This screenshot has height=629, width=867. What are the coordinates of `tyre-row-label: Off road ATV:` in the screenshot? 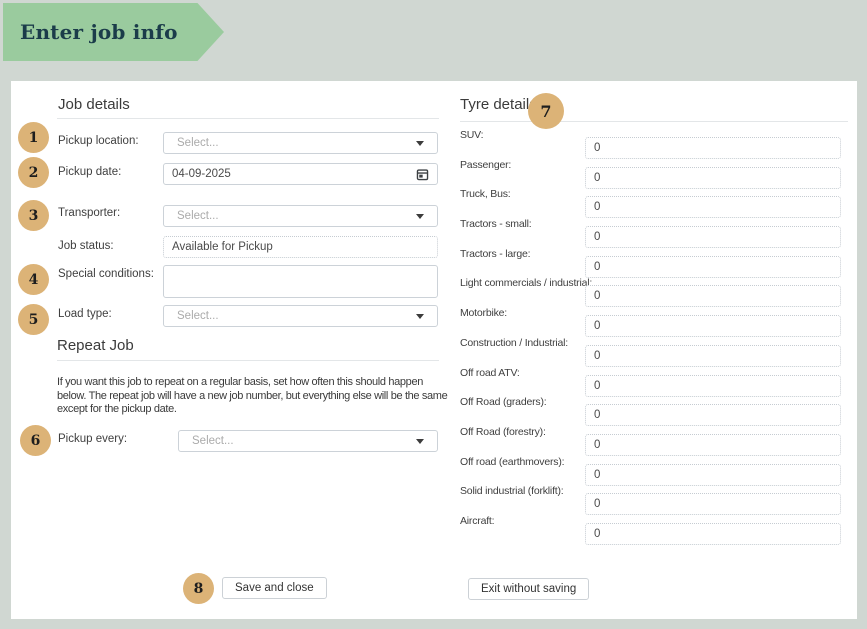 It's located at (490, 372).